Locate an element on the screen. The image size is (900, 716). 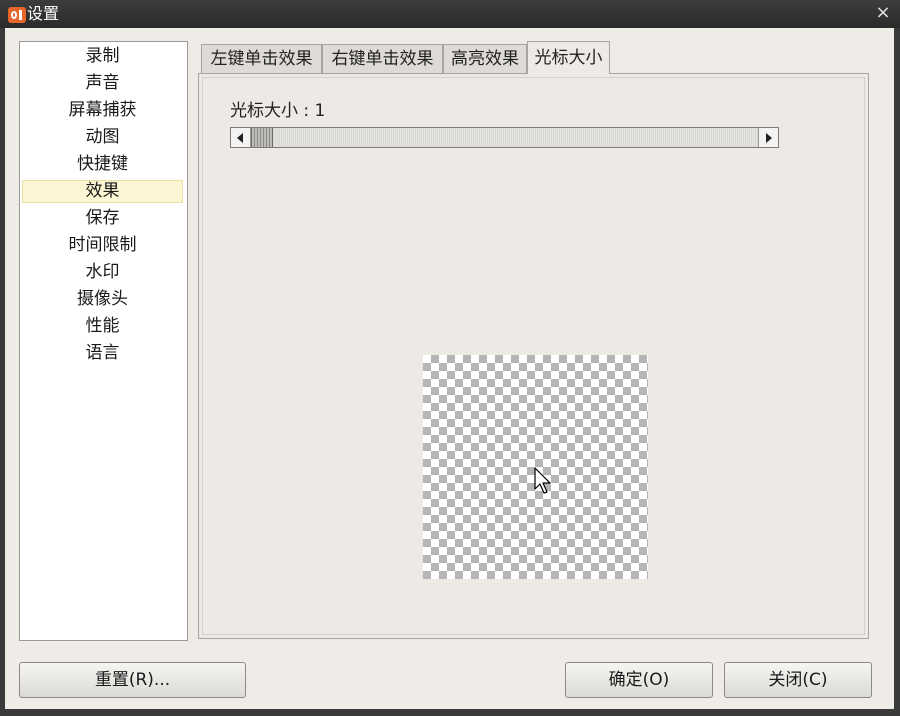
sidebar-item-time-limit: 时间限制 is located at coordinates (102, 245).